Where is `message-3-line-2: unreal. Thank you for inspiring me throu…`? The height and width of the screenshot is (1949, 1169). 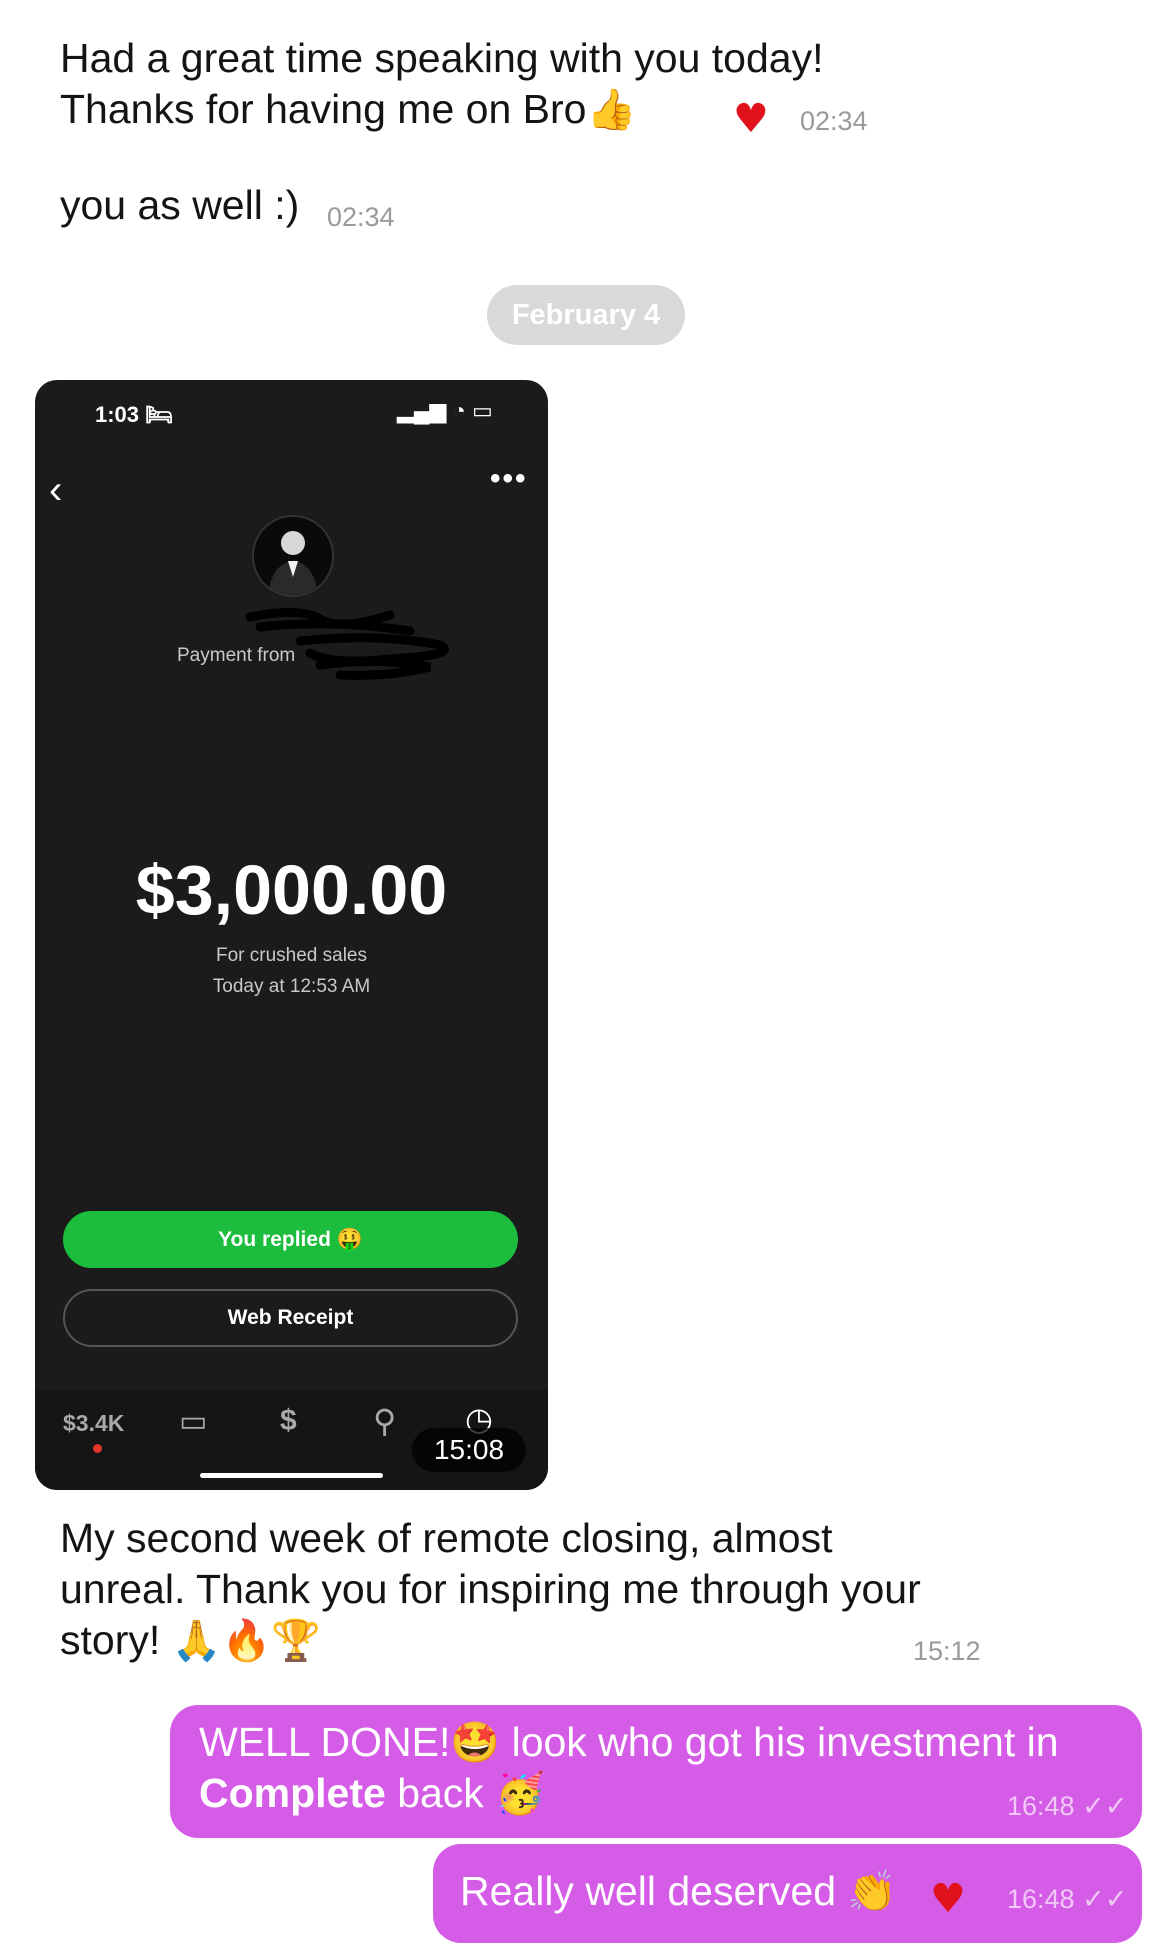
message-3-line-2: unreal. Thank you for inspiring me throu… is located at coordinates (490, 1589).